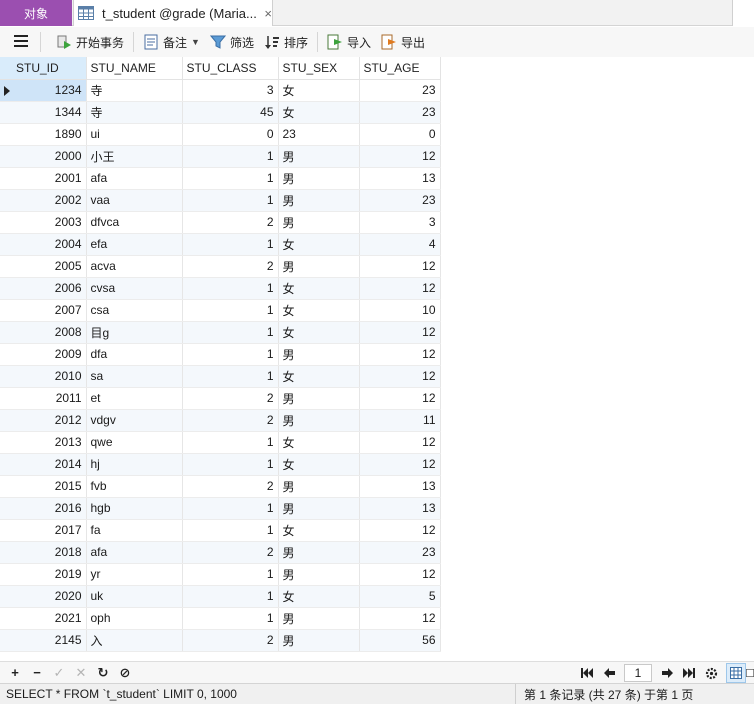  What do you see at coordinates (43, 288) in the screenshot?
I see `cell-stu-id: 2006` at bounding box center [43, 288].